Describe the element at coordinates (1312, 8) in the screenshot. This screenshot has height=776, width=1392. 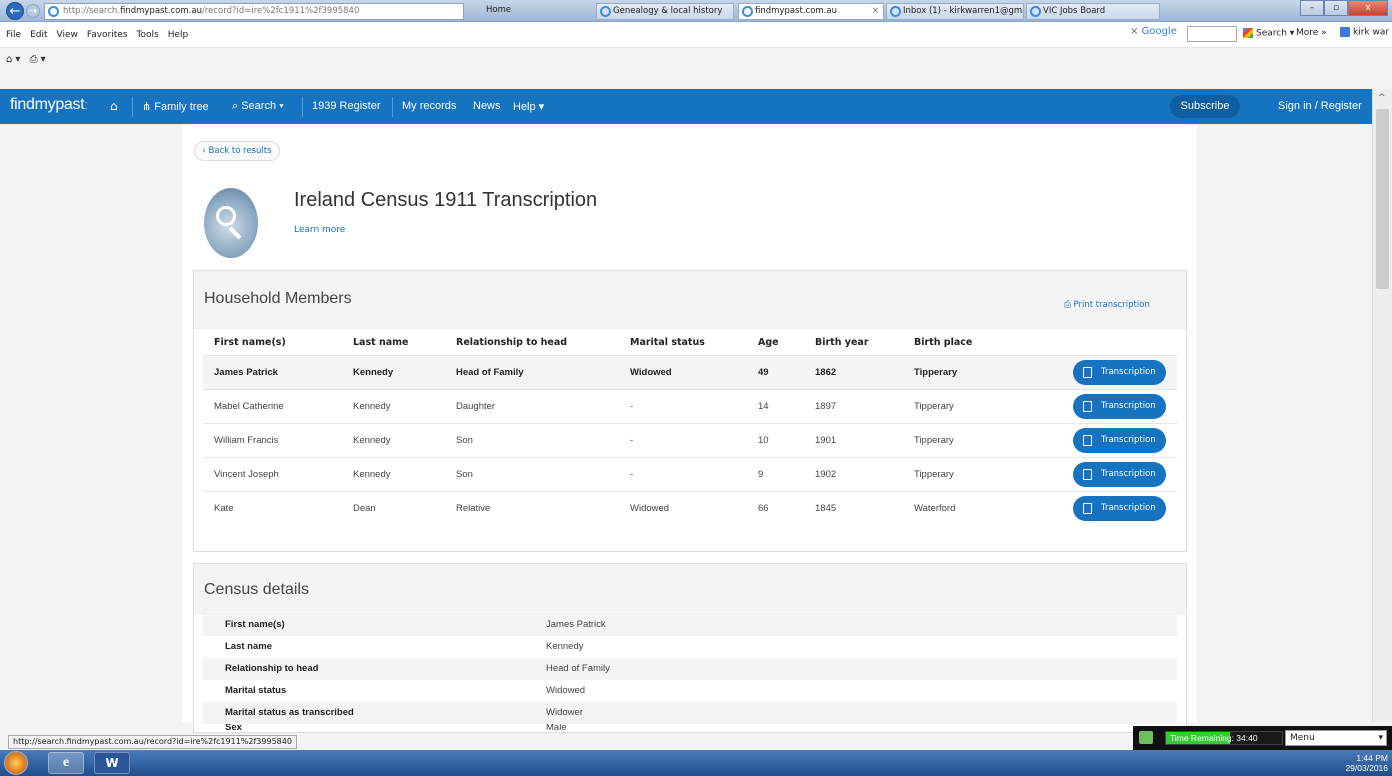
I see `minimize-icon: –` at that location.